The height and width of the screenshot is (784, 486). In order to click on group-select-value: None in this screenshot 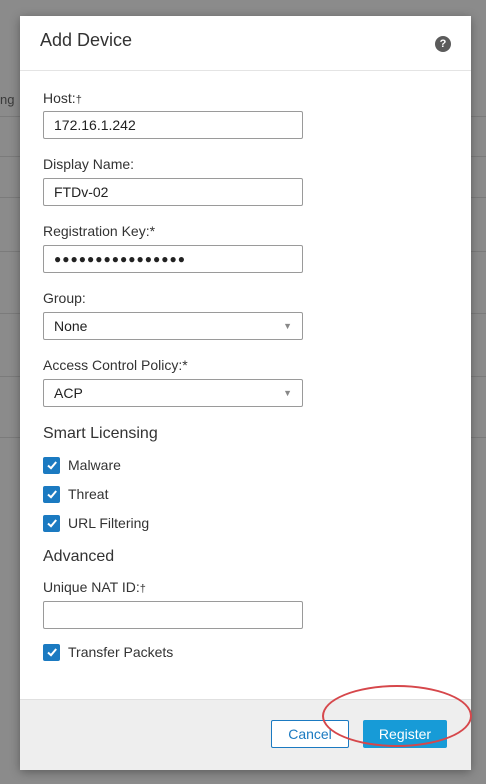, I will do `click(71, 326)`.